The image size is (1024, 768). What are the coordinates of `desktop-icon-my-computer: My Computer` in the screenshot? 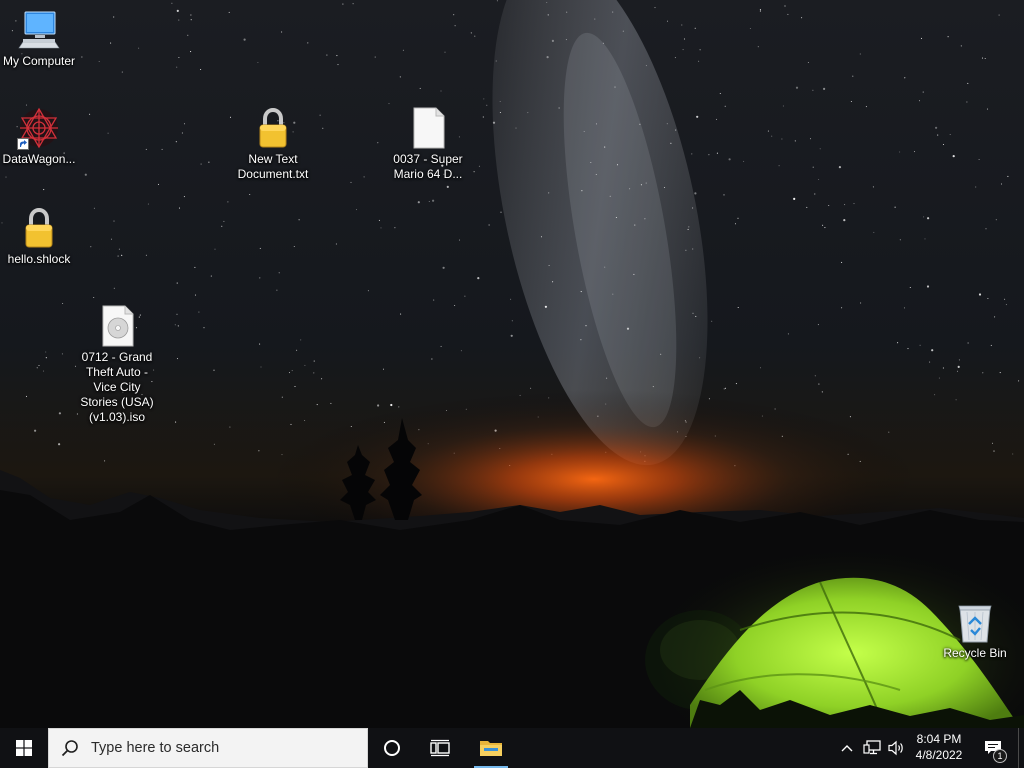 It's located at (40, 38).